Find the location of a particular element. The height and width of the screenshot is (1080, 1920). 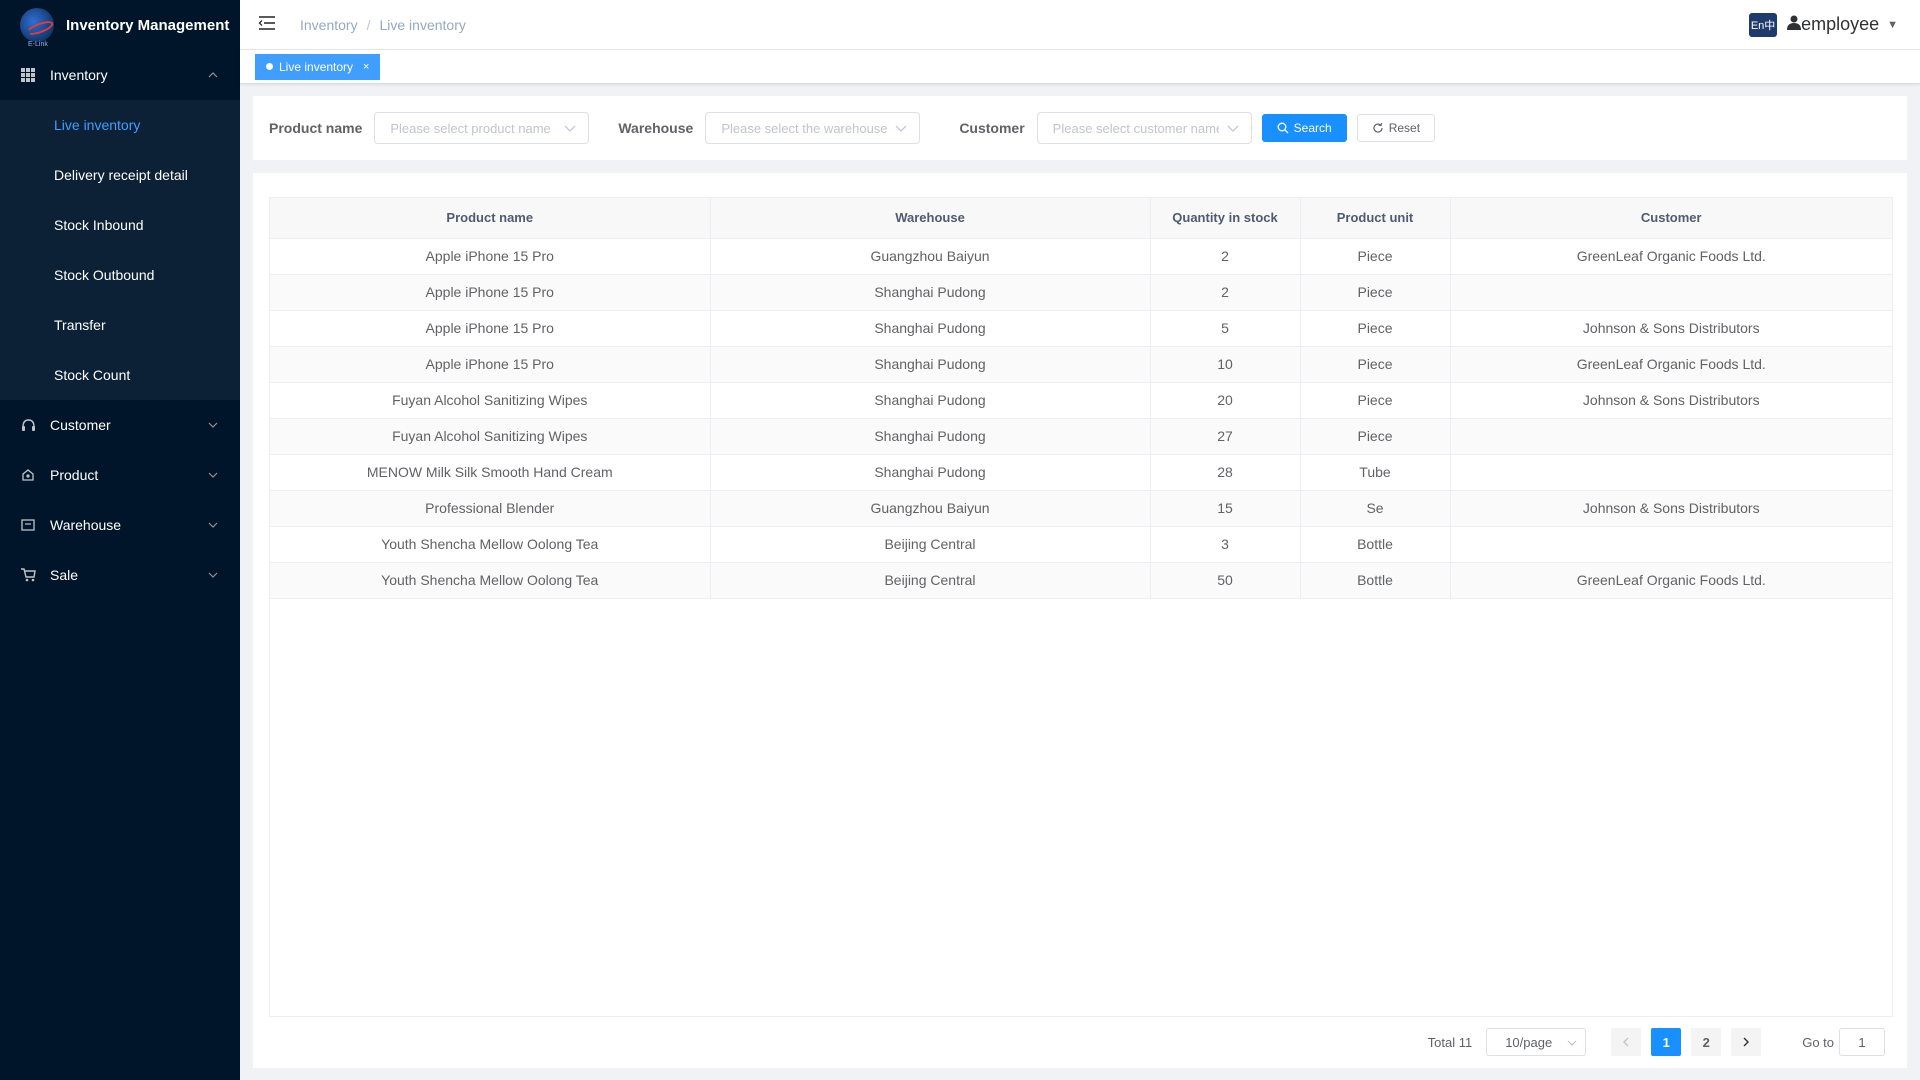

menu-item-sale: Sale is located at coordinates (120, 575).